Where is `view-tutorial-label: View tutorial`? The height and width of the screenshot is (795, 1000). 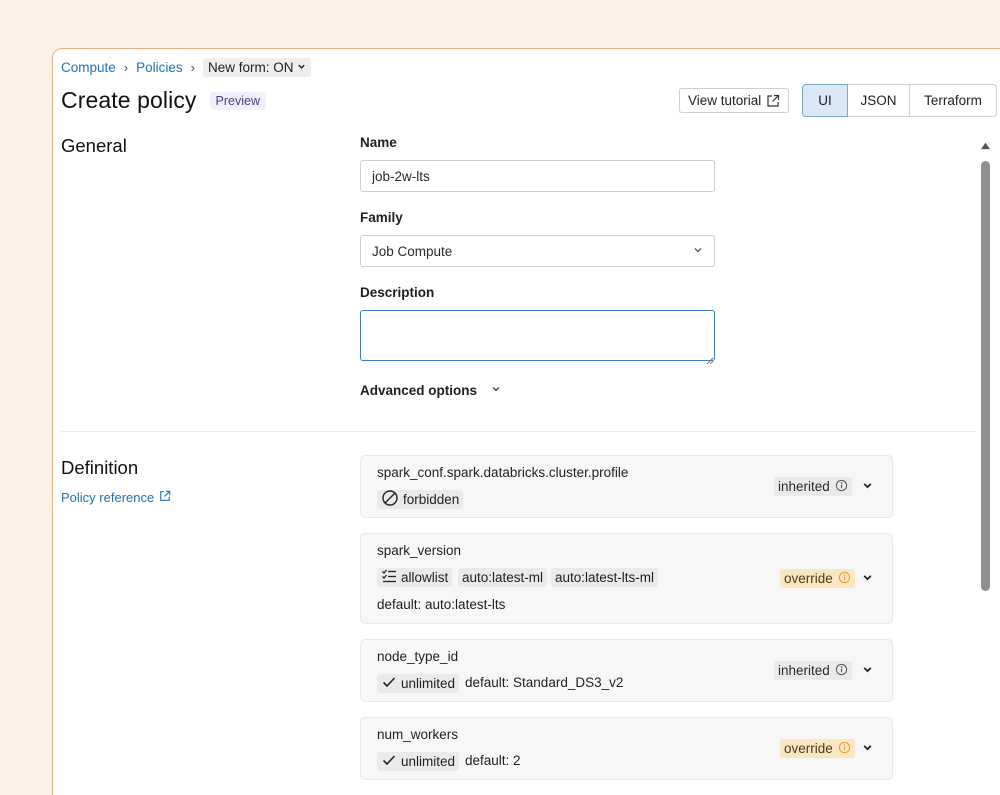
view-tutorial-label: View tutorial is located at coordinates (725, 100).